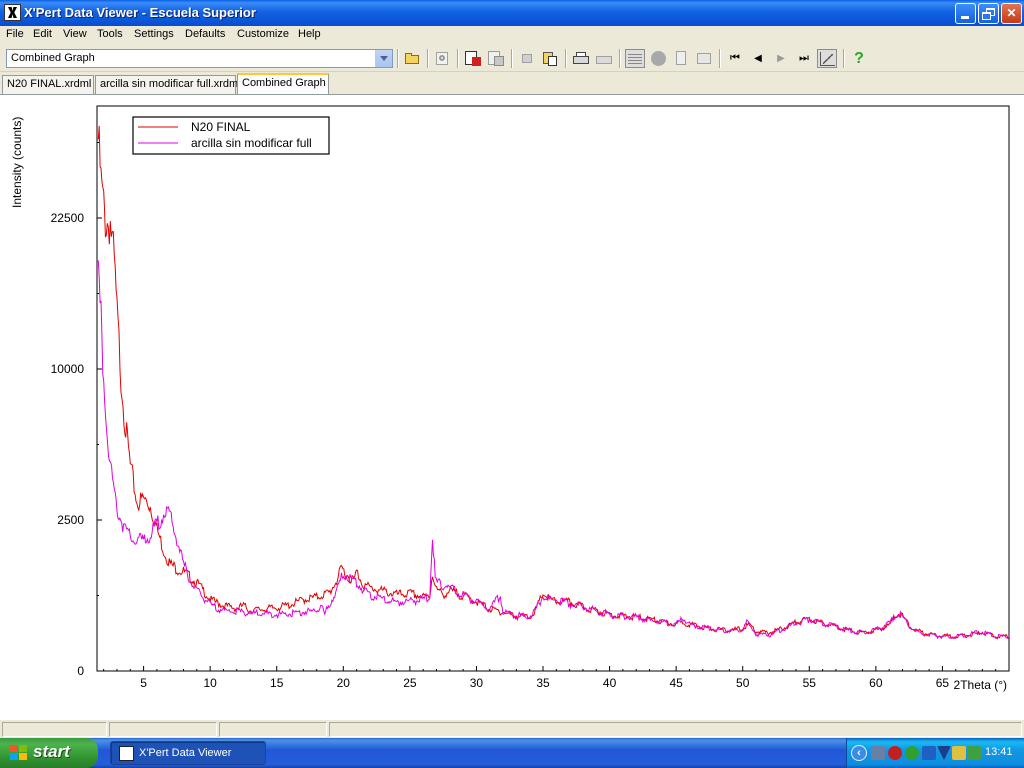 The height and width of the screenshot is (768, 1024). I want to click on graph-select: Combined Graph, so click(199, 58).